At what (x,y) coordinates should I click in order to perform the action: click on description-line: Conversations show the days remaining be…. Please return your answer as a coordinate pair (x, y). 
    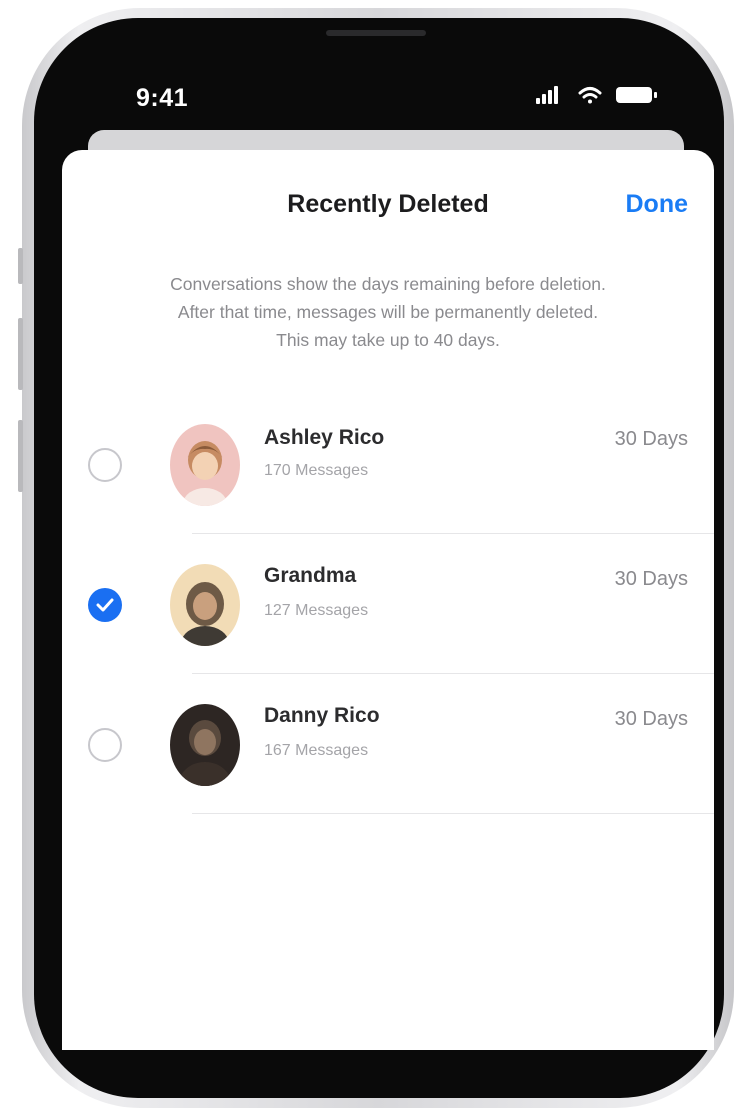
    Looking at the image, I should click on (388, 284).